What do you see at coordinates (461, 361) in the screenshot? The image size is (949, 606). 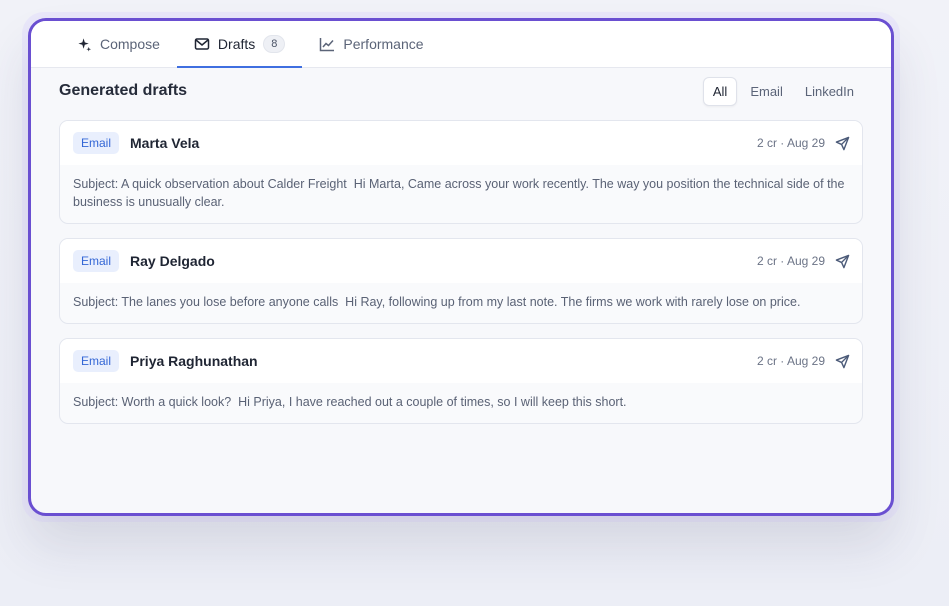 I see `draft-header: Email Priya Raghunathan 2 cr · Aug 29` at bounding box center [461, 361].